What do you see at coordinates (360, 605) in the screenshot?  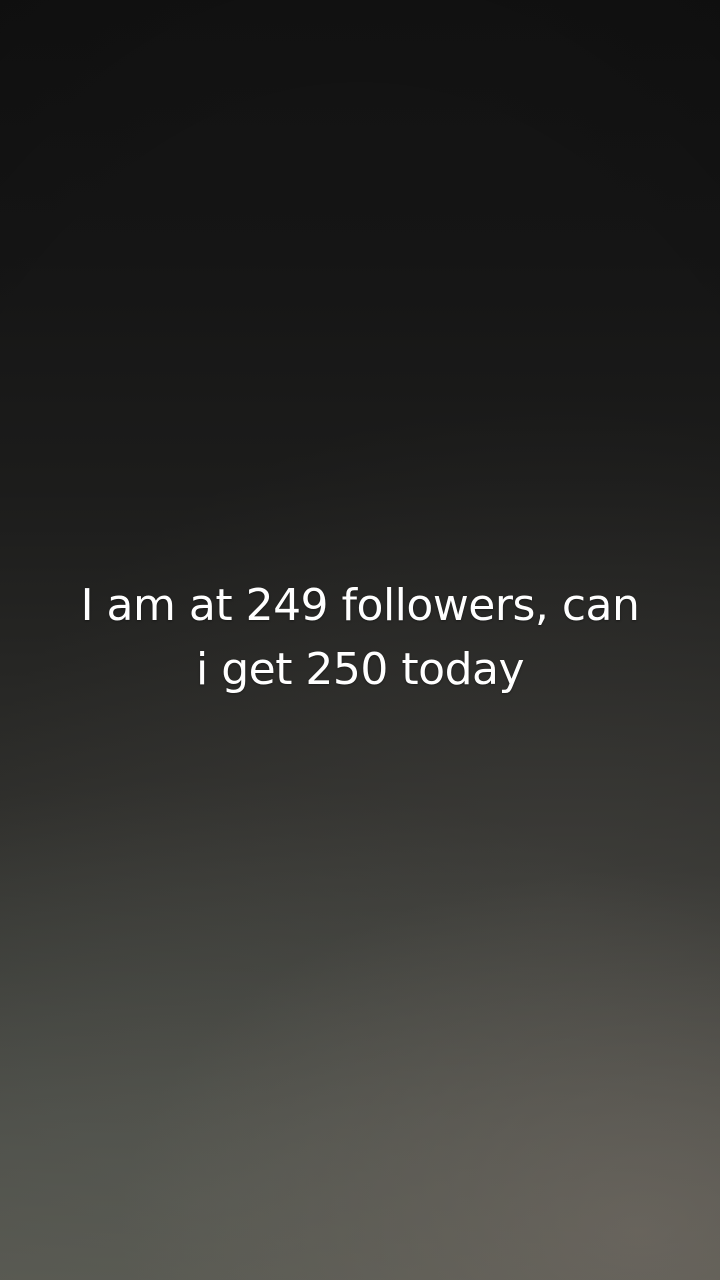 I see `caption-line-1: I am at 249 followers, can` at bounding box center [360, 605].